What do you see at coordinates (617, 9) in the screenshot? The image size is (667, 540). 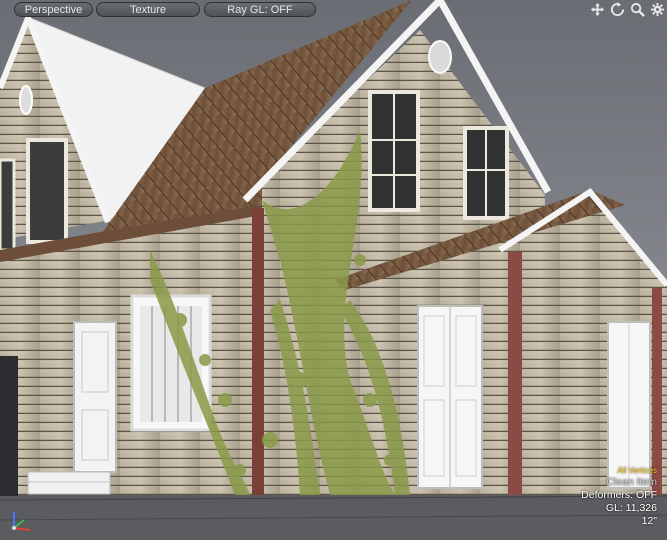 I see `rotate-icon` at bounding box center [617, 9].